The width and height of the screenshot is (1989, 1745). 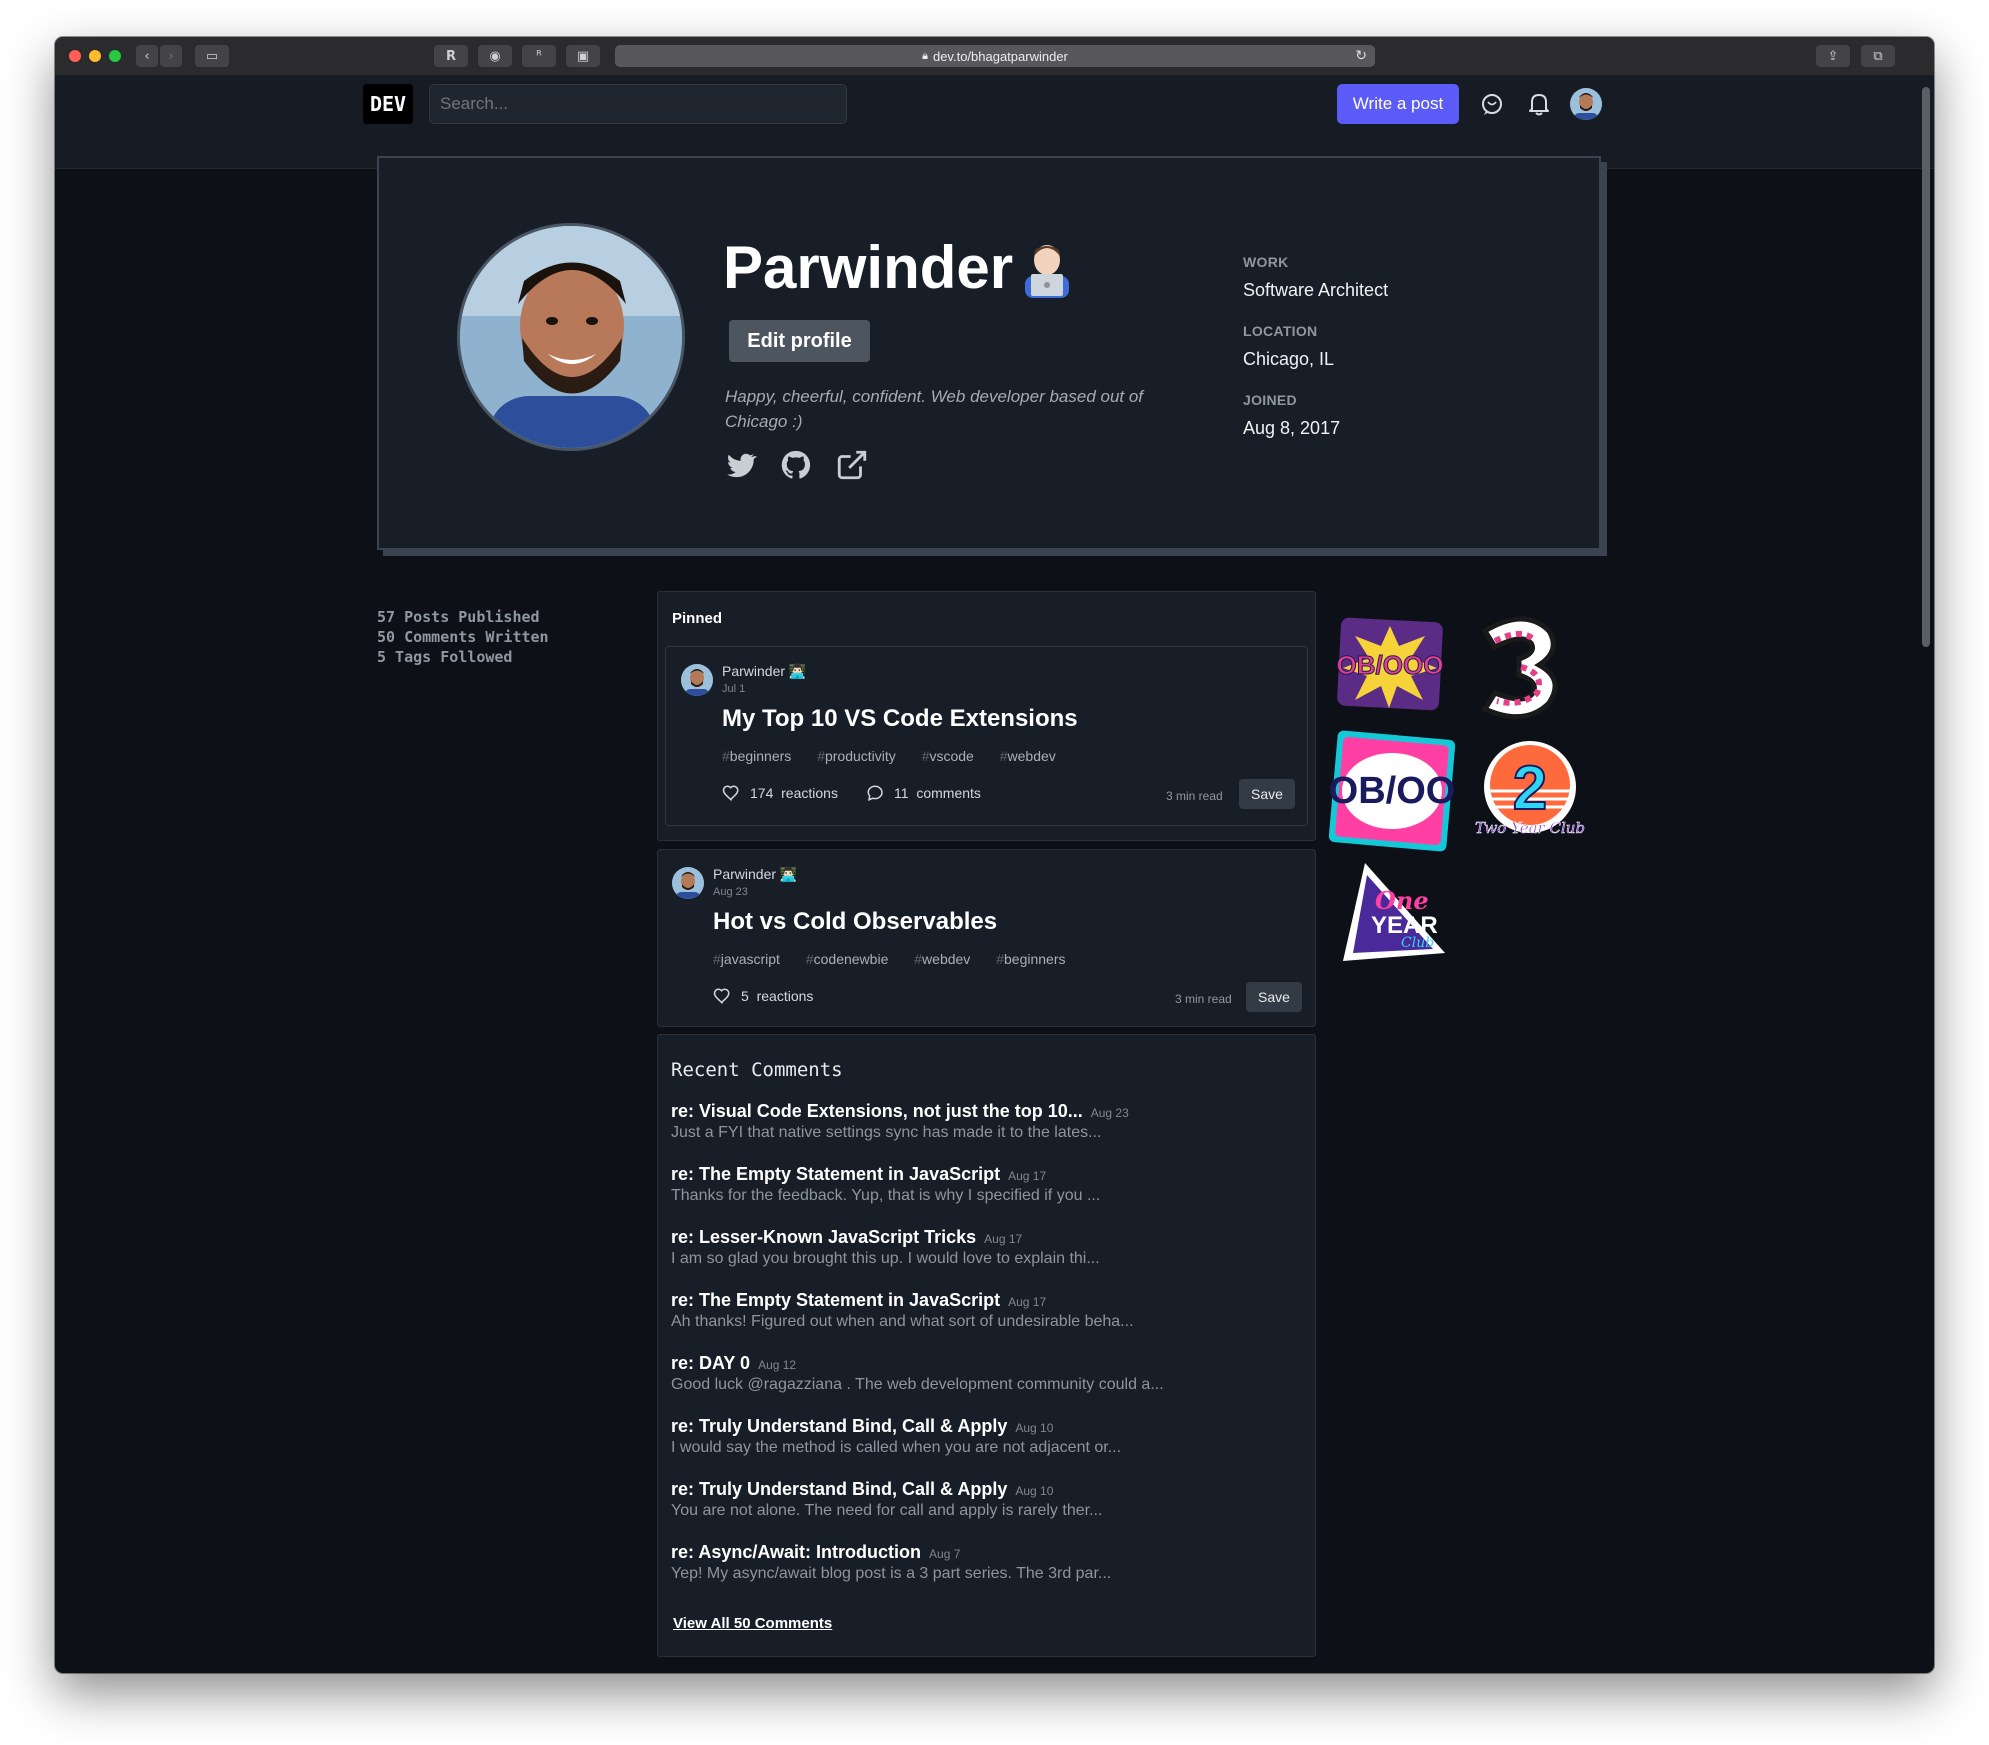 What do you see at coordinates (796, 465) in the screenshot?
I see `github-icon` at bounding box center [796, 465].